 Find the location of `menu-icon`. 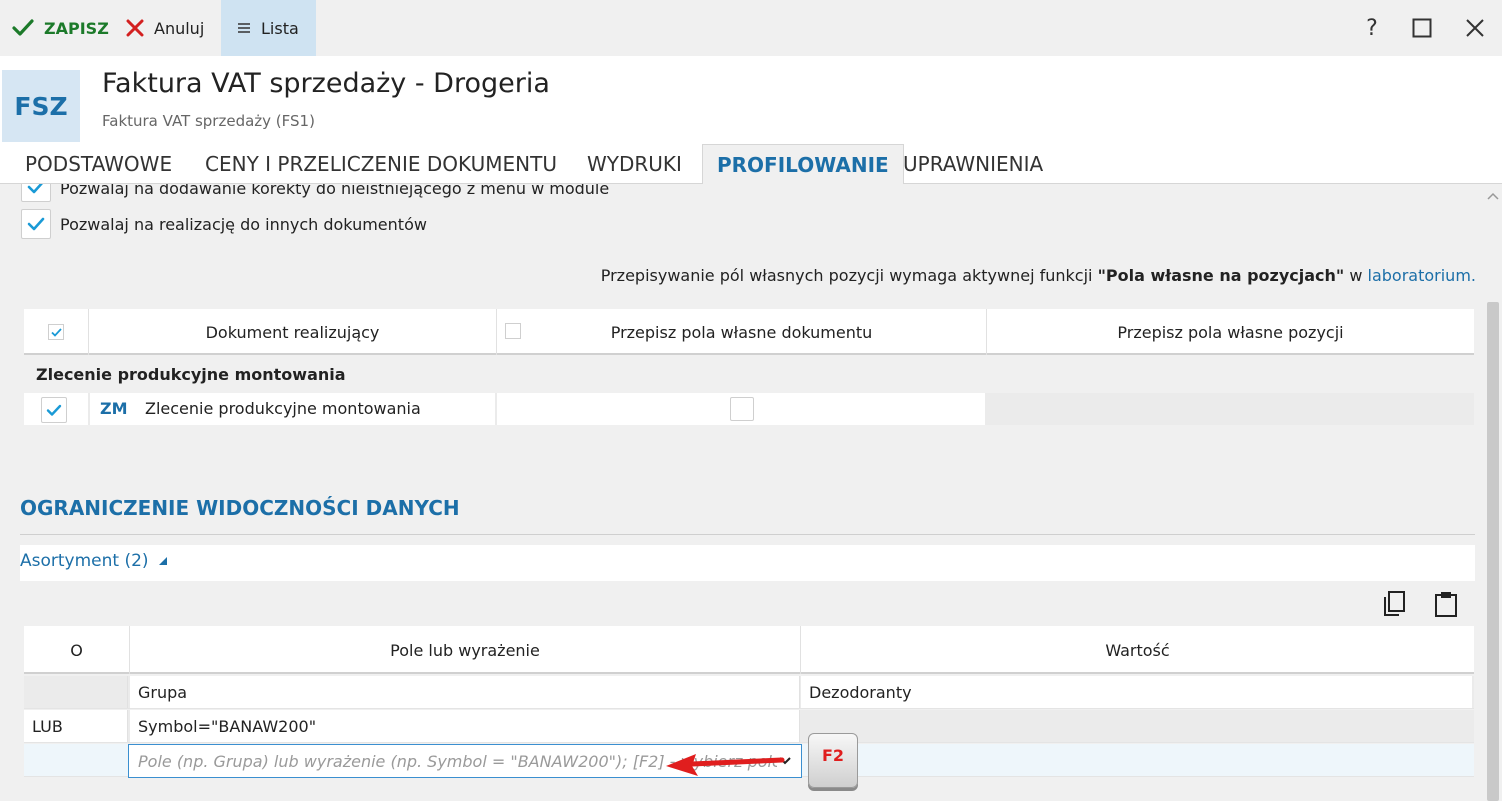

menu-icon is located at coordinates (244, 28).